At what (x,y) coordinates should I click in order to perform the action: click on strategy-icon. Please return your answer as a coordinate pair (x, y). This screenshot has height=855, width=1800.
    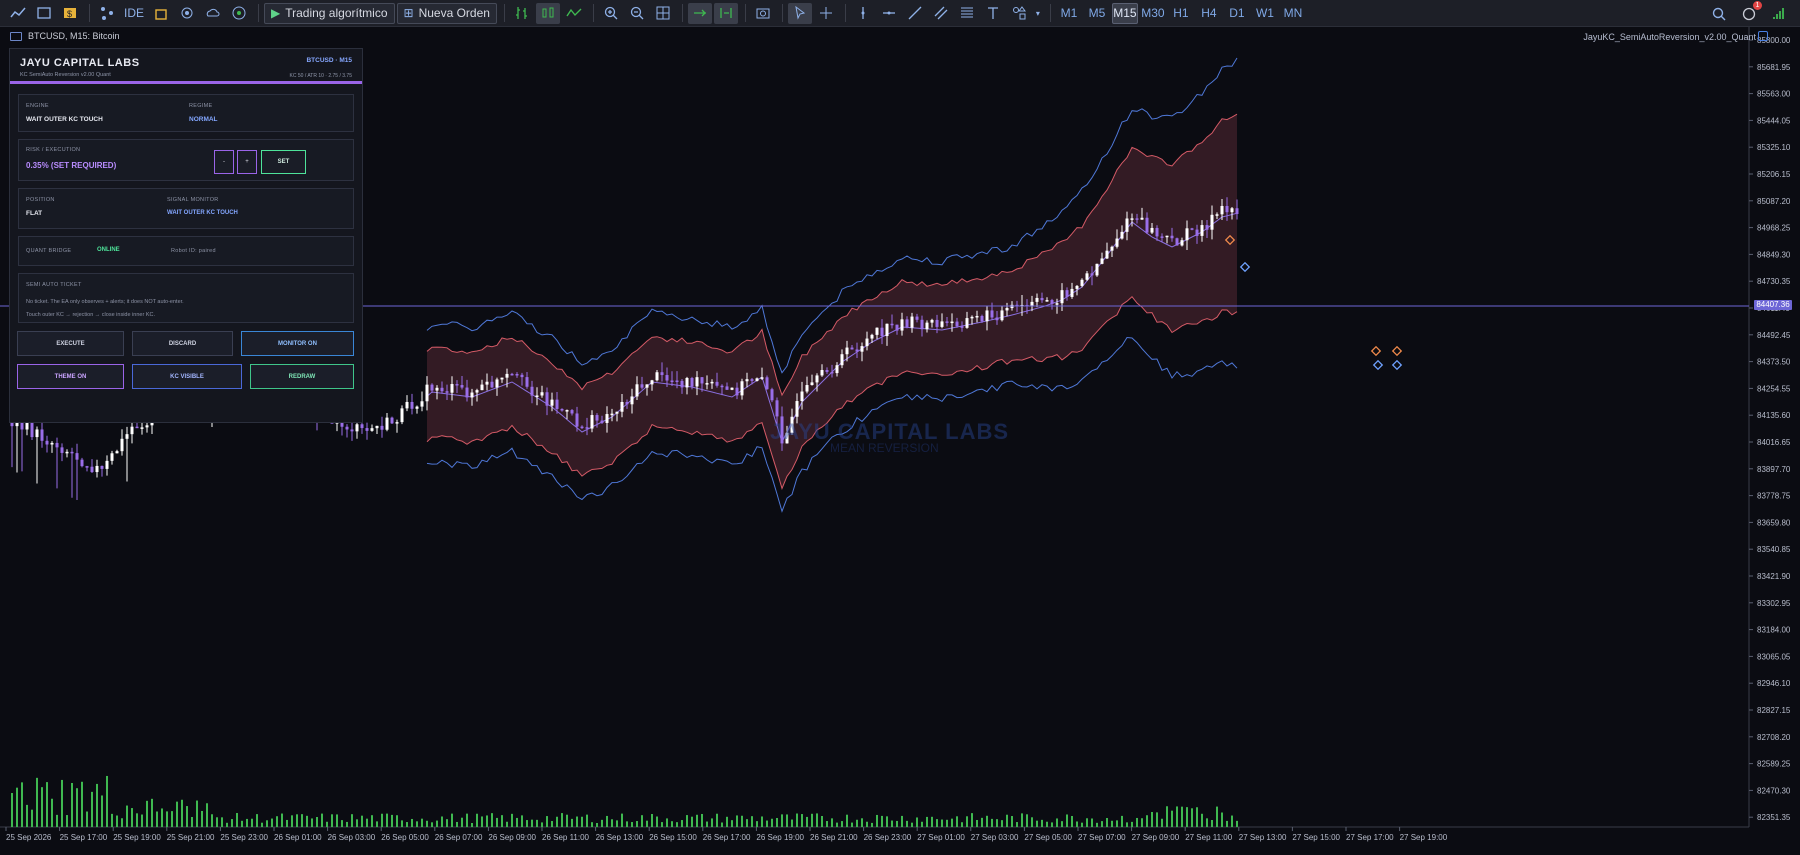
    Looking at the image, I should click on (107, 13).